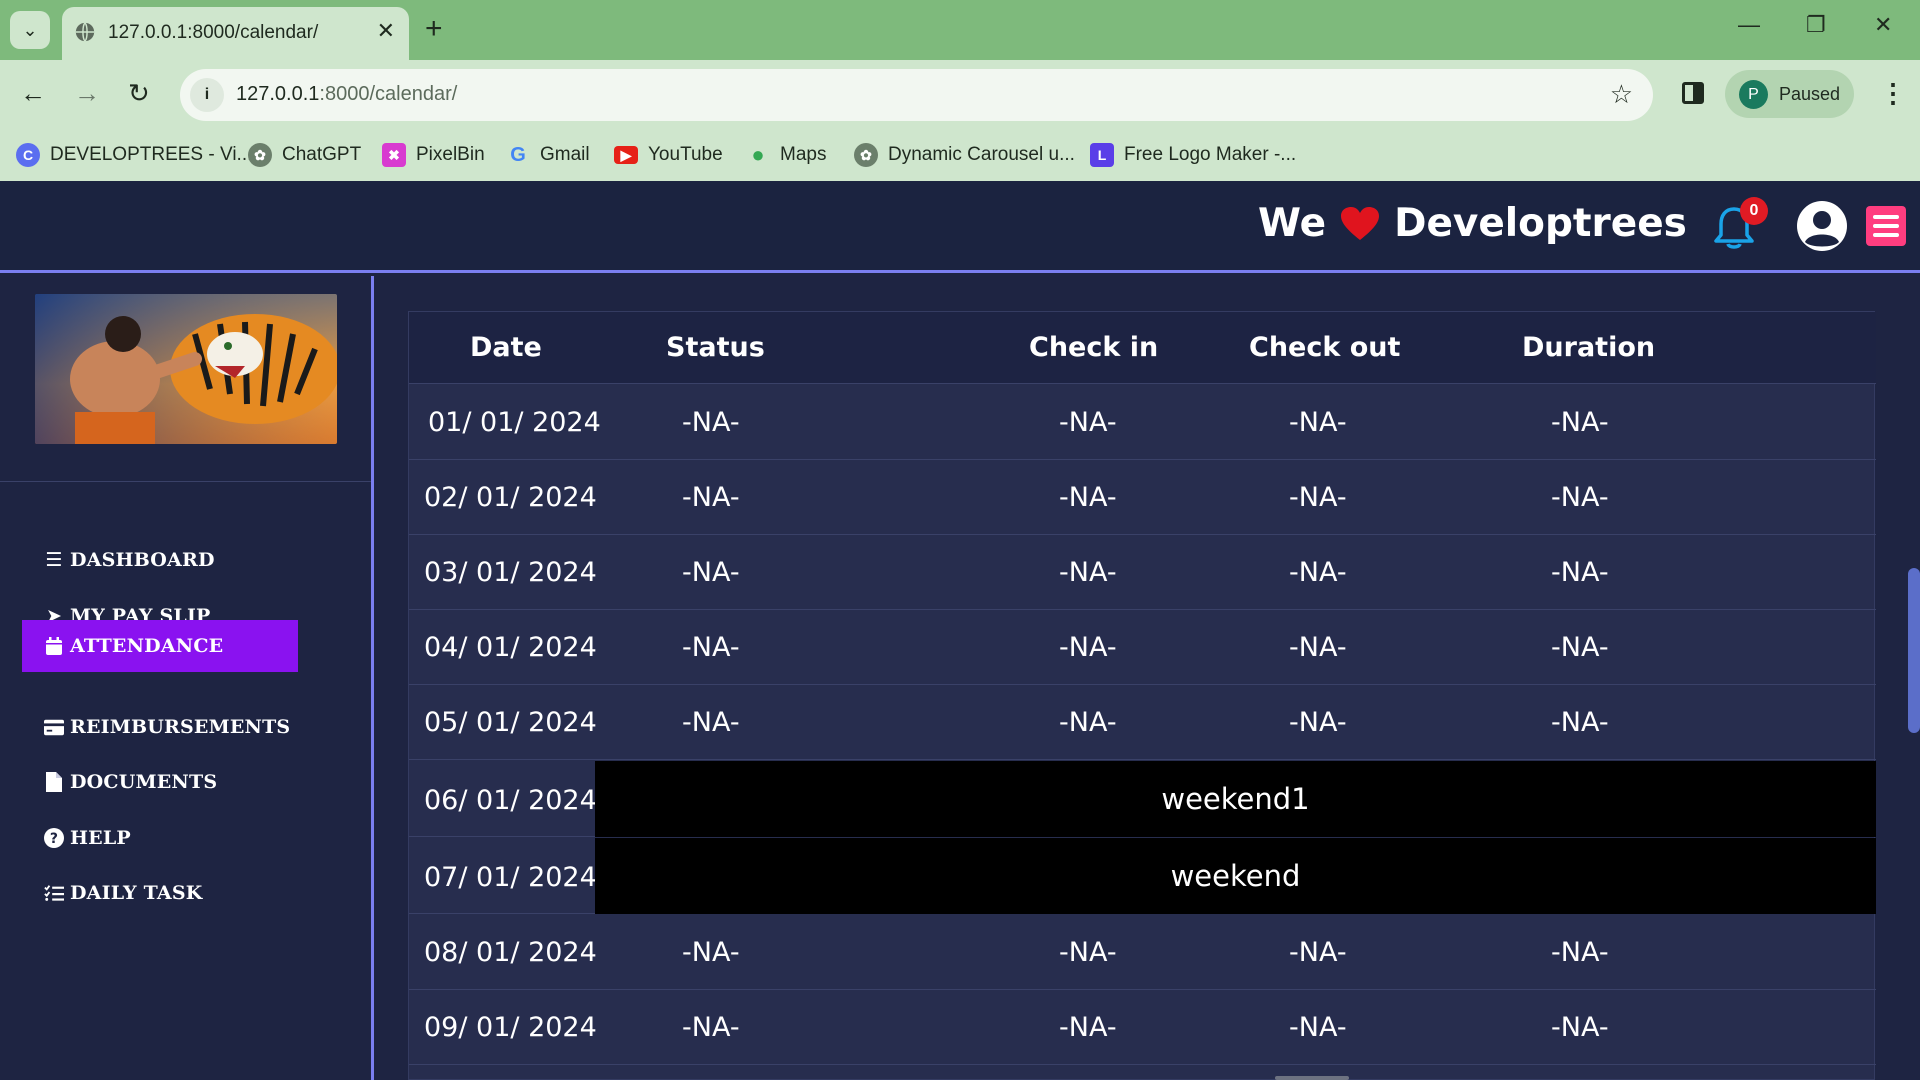  I want to click on restore-icon: ❐, so click(1816, 25).